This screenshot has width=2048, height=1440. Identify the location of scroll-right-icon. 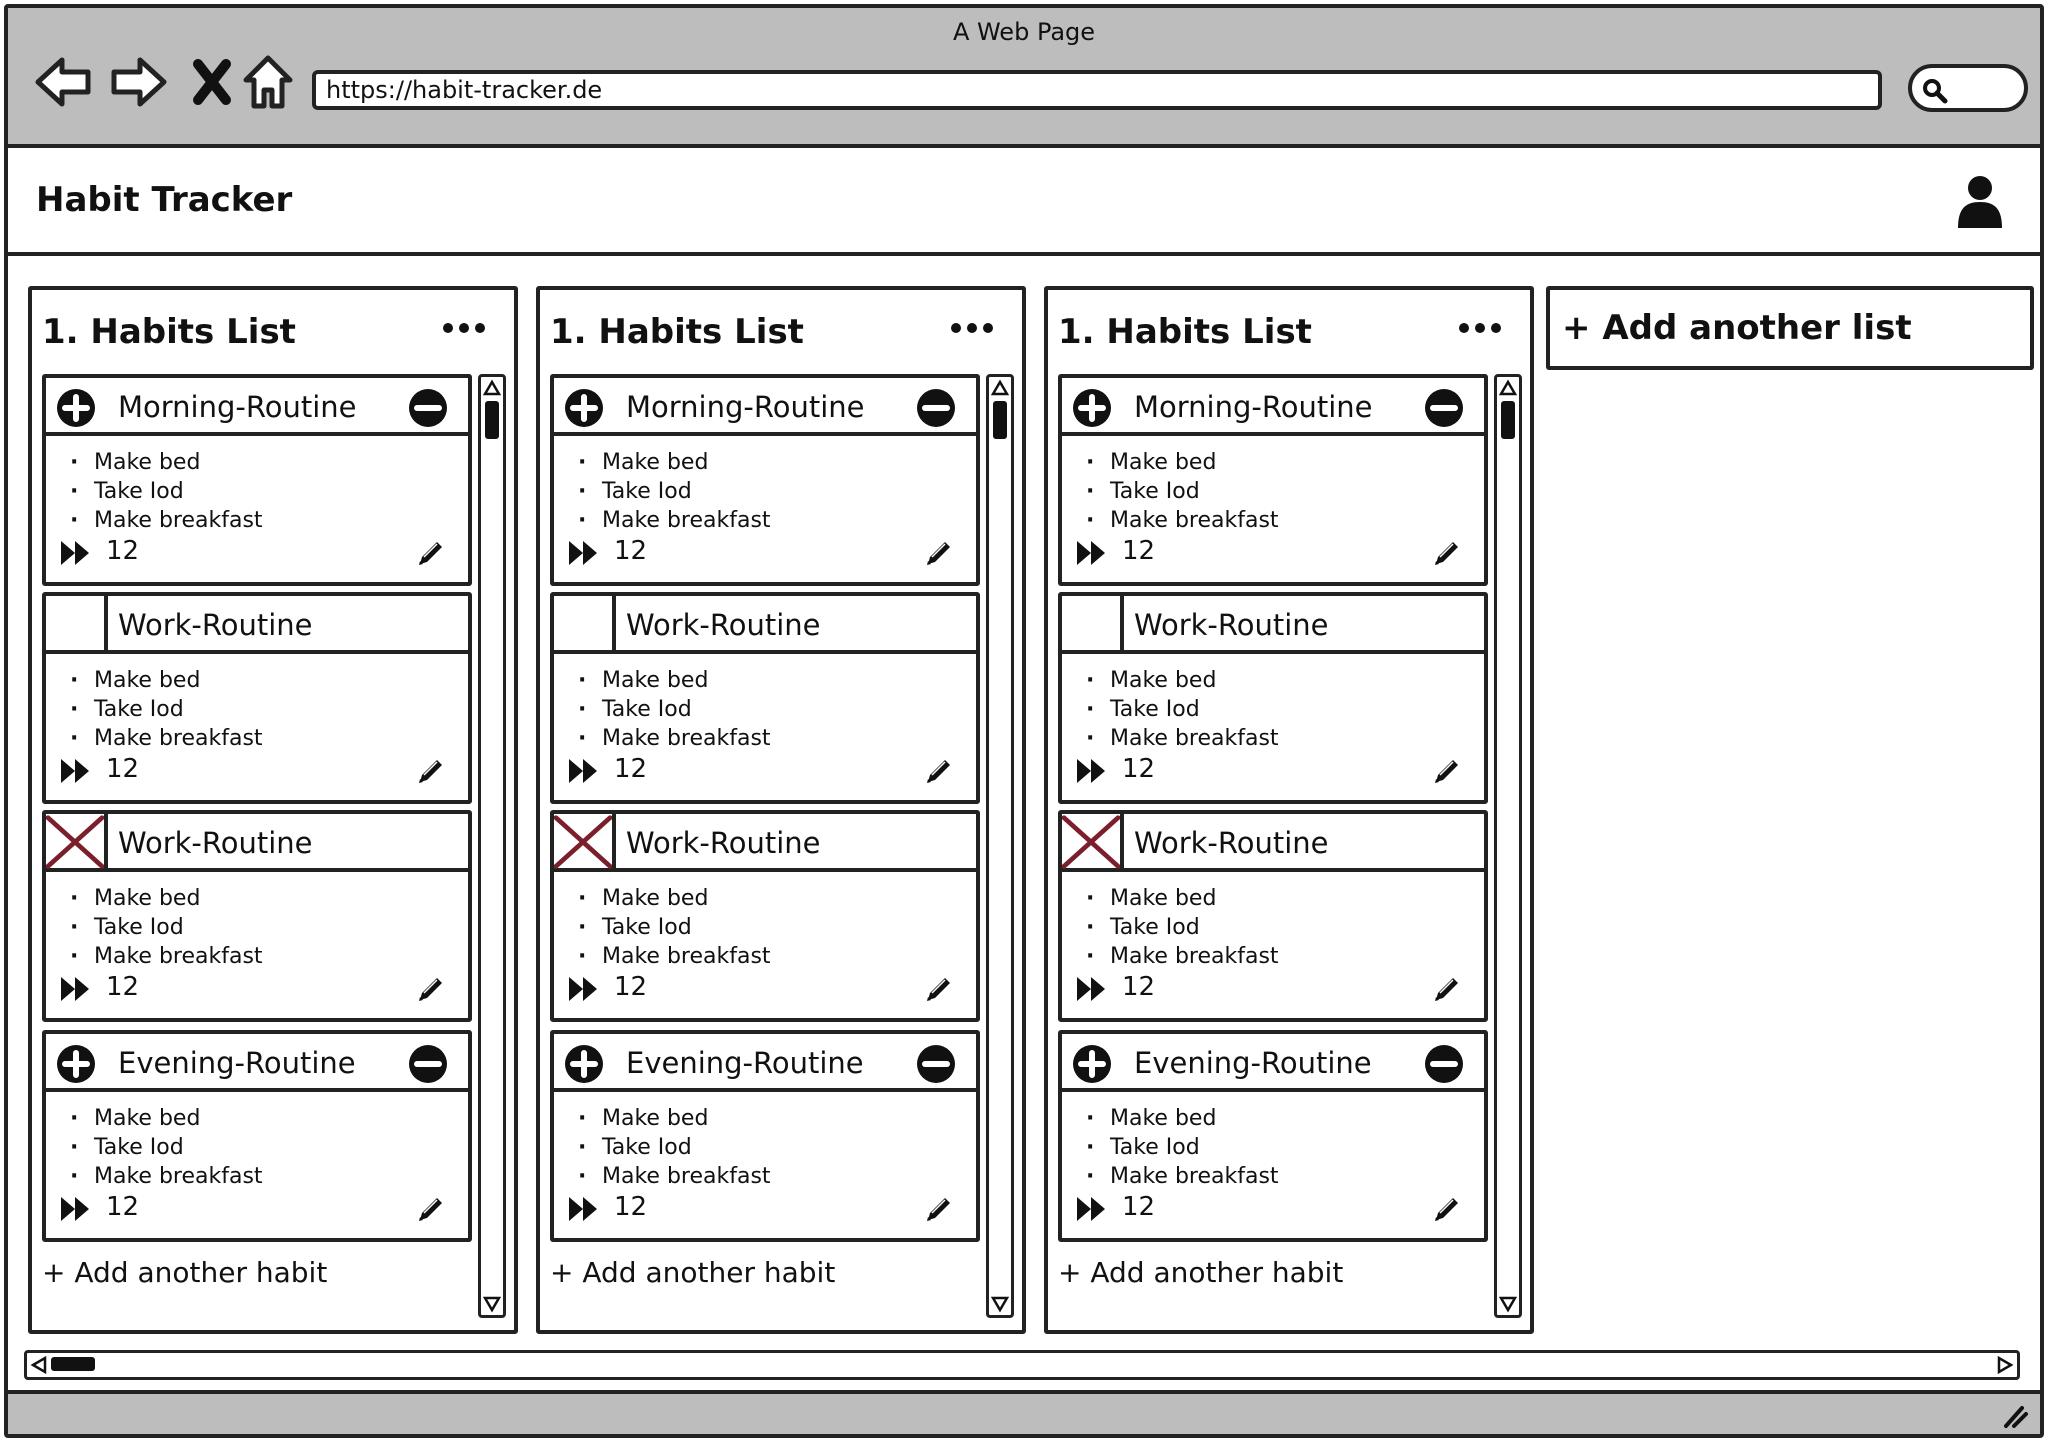
(2005, 1365).